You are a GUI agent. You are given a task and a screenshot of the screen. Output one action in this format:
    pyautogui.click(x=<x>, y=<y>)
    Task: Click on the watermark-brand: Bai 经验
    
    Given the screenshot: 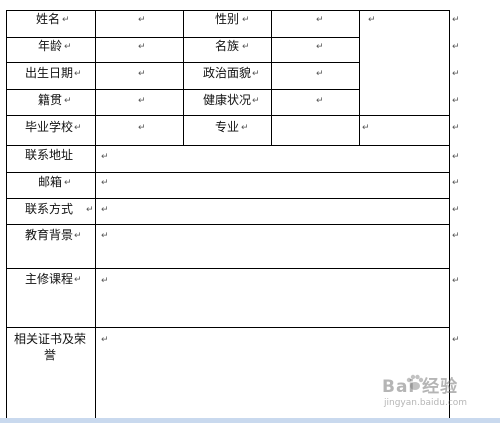 What is the action you would take?
    pyautogui.click(x=420, y=387)
    